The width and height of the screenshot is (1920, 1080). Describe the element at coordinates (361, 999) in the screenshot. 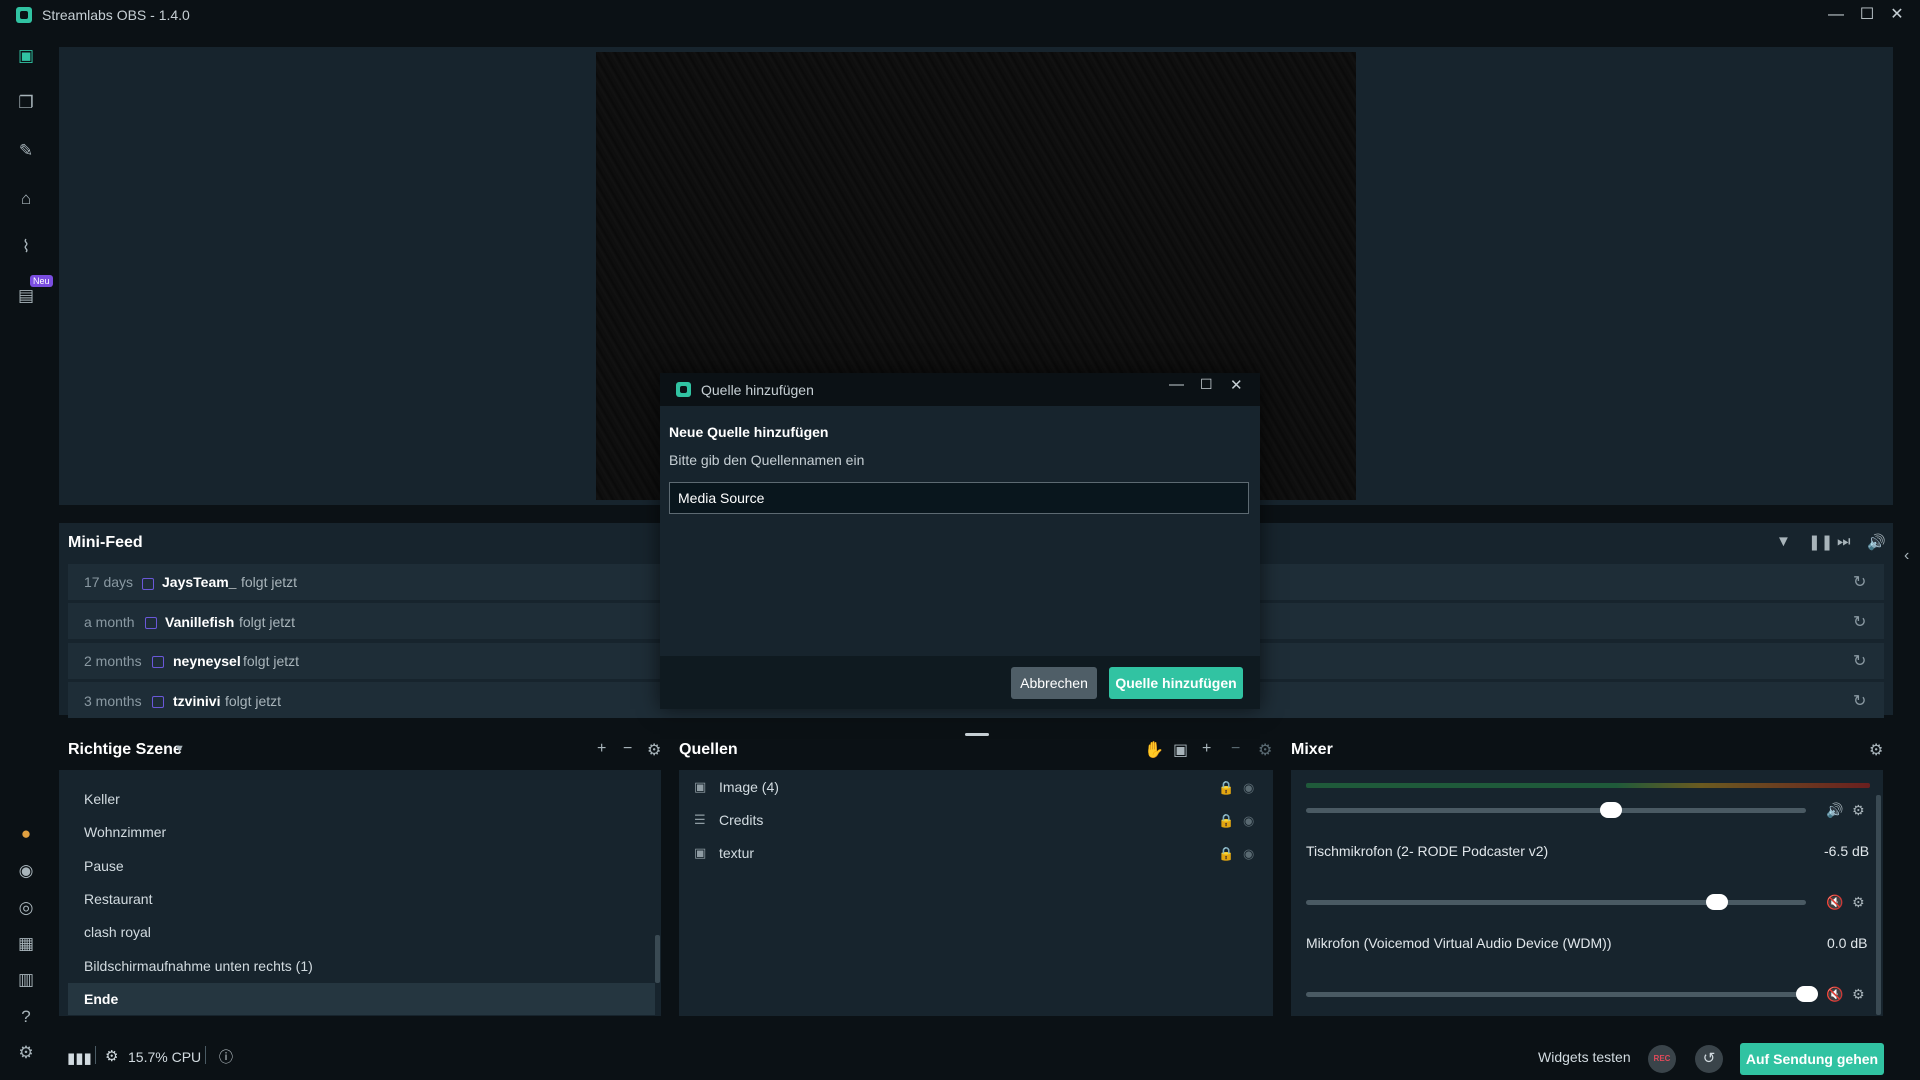

I see `scene-selected-row` at that location.